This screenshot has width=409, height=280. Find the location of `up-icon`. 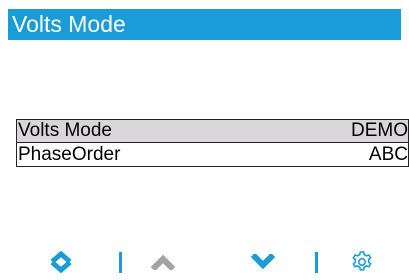

up-icon is located at coordinates (163, 262).